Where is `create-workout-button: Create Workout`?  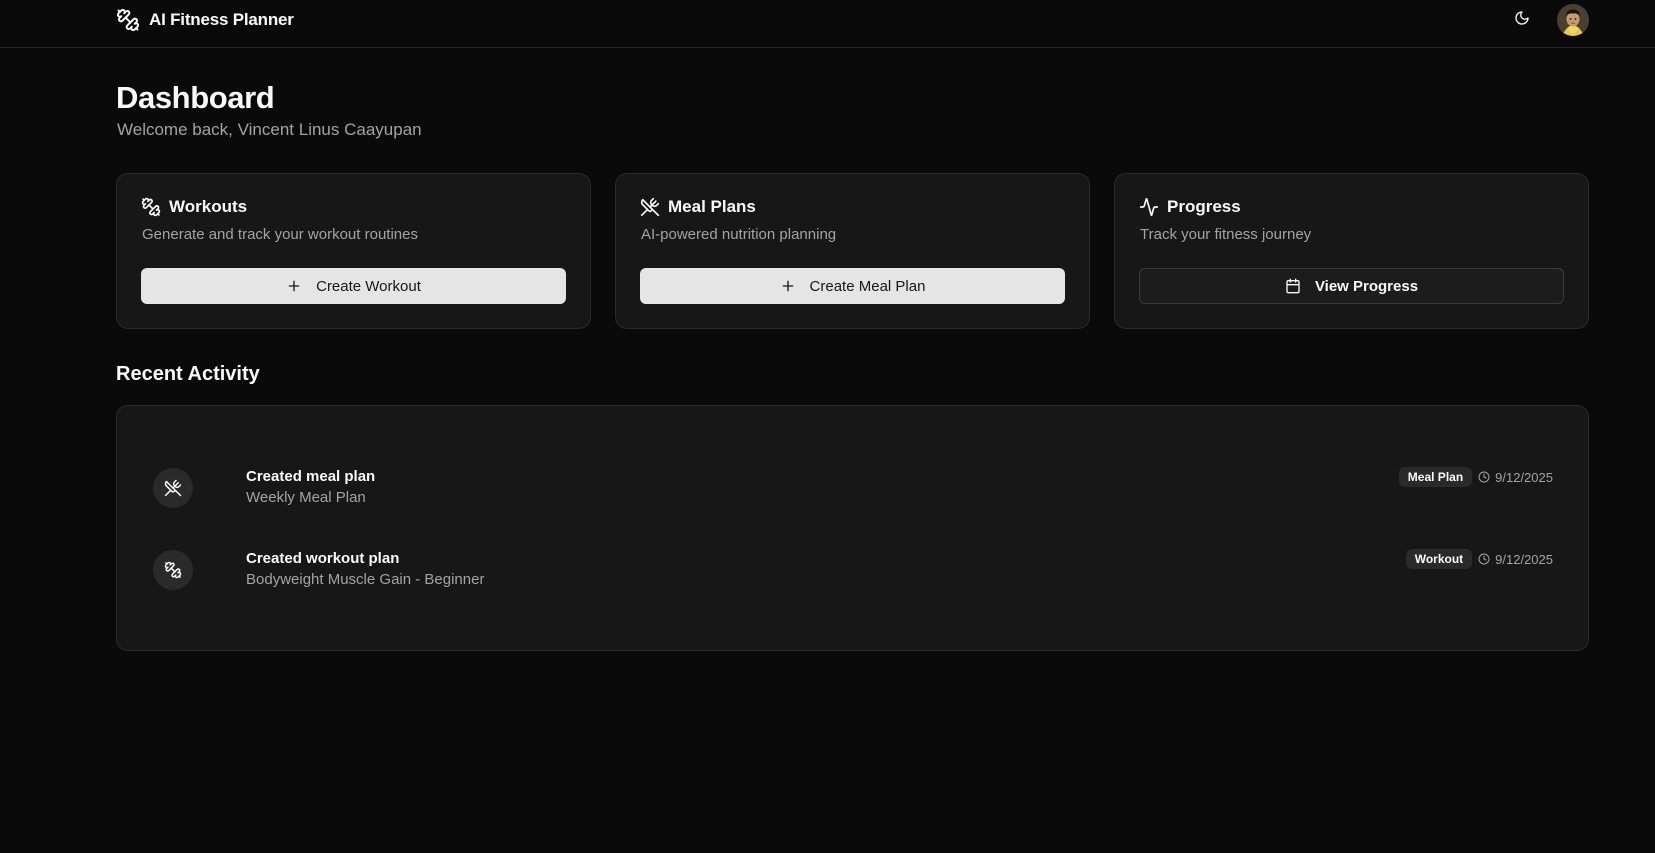 create-workout-button: Create Workout is located at coordinates (353, 286).